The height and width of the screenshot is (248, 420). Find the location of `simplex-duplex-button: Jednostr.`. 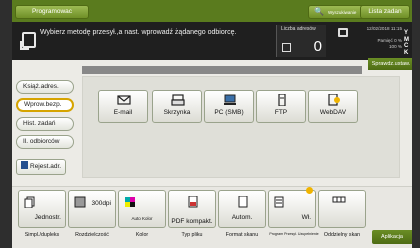

simplex-duplex-button: Jednostr. is located at coordinates (42, 209).